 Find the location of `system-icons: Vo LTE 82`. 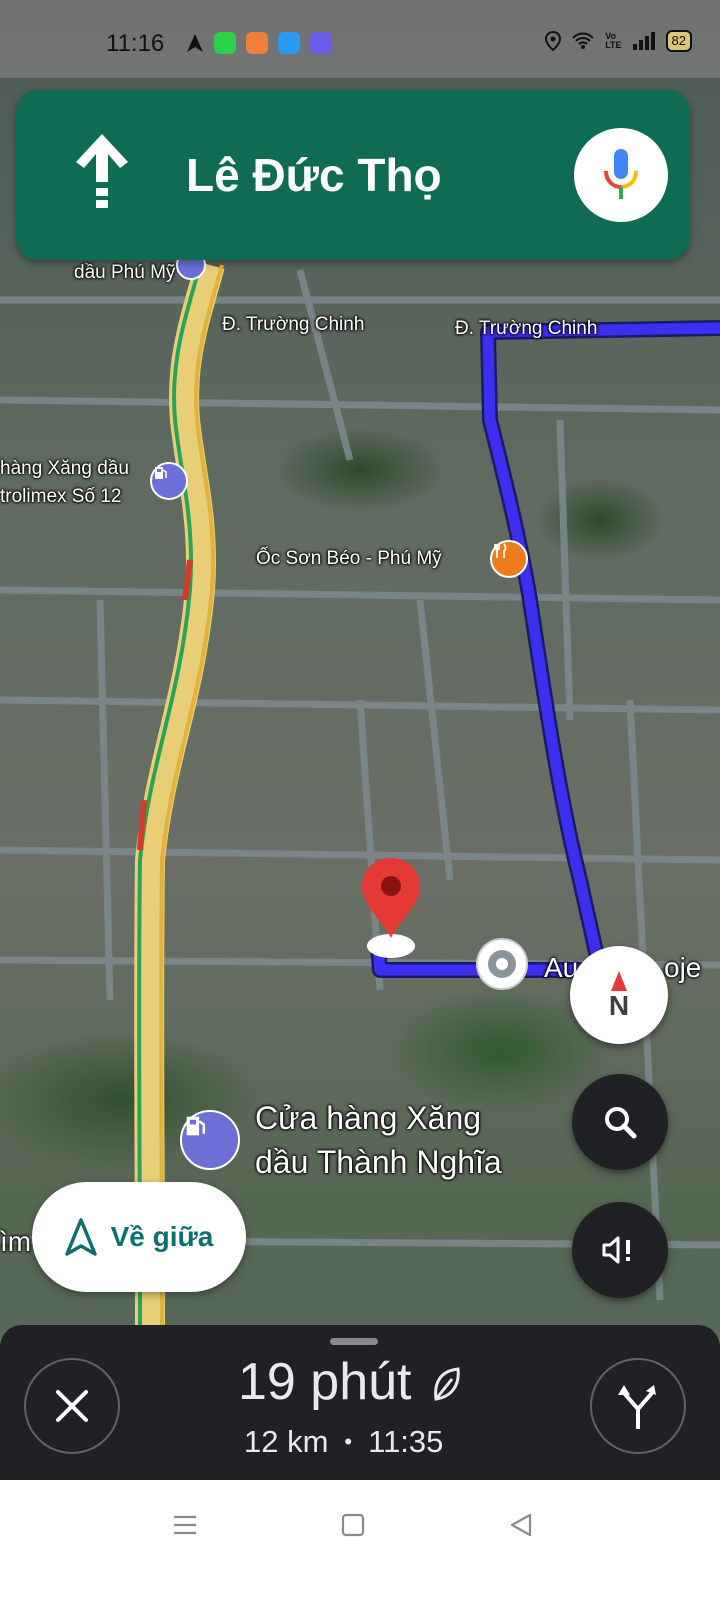

system-icons: Vo LTE 82 is located at coordinates (618, 41).